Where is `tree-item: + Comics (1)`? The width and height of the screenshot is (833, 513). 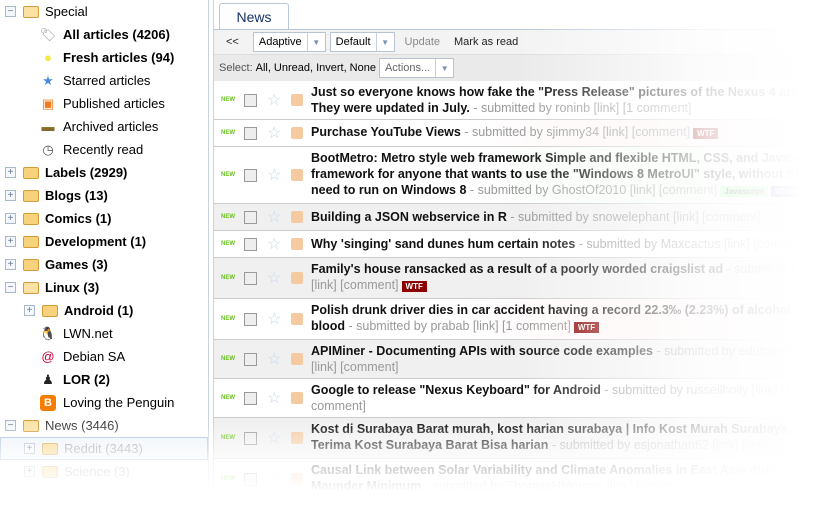
tree-item: + Comics (1) is located at coordinates (58, 218).